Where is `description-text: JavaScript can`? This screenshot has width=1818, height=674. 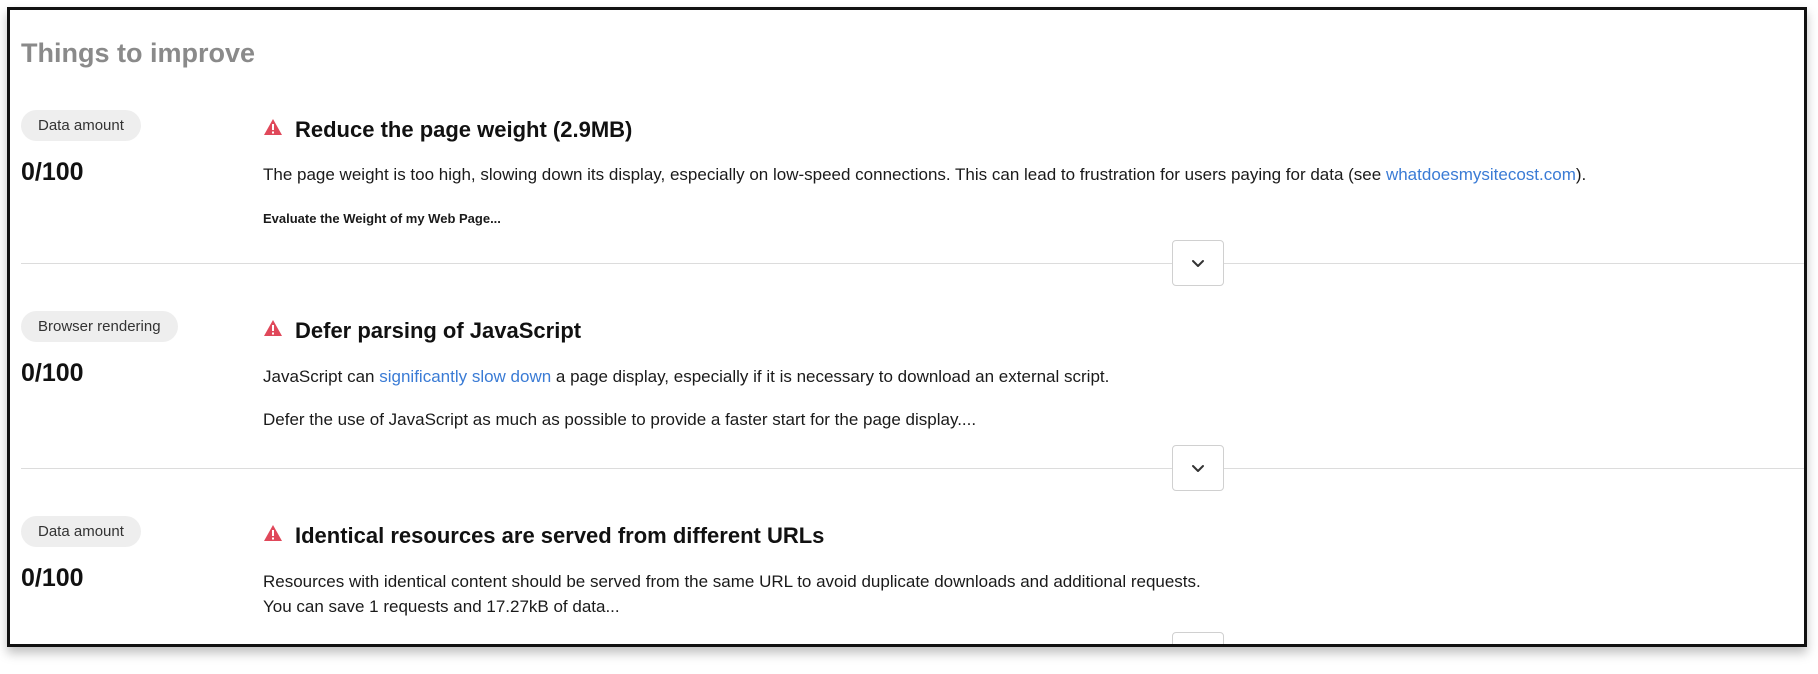 description-text: JavaScript can is located at coordinates (321, 376).